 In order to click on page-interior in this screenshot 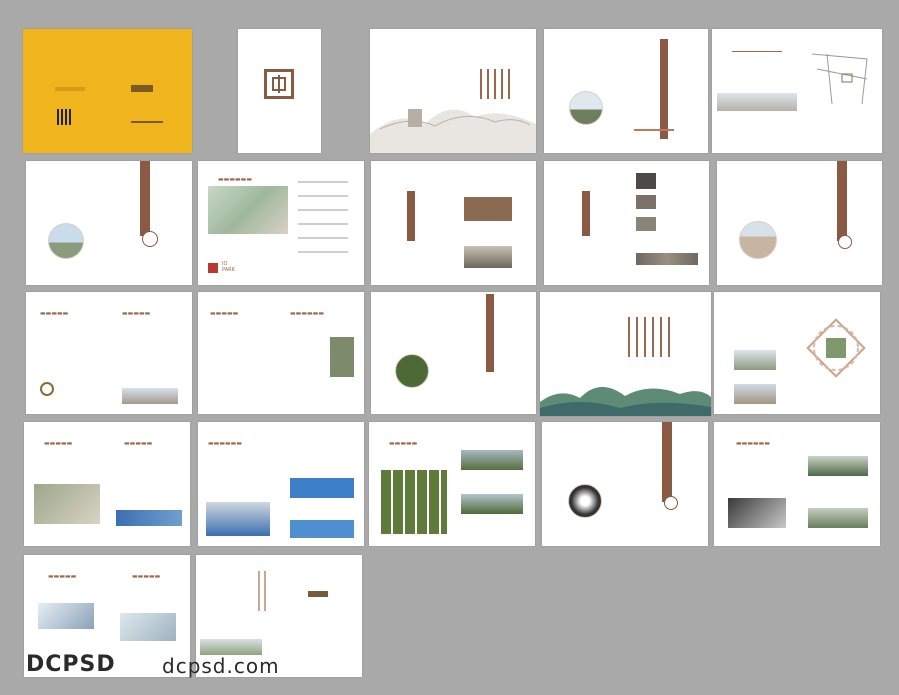, I will do `click(453, 223)`.